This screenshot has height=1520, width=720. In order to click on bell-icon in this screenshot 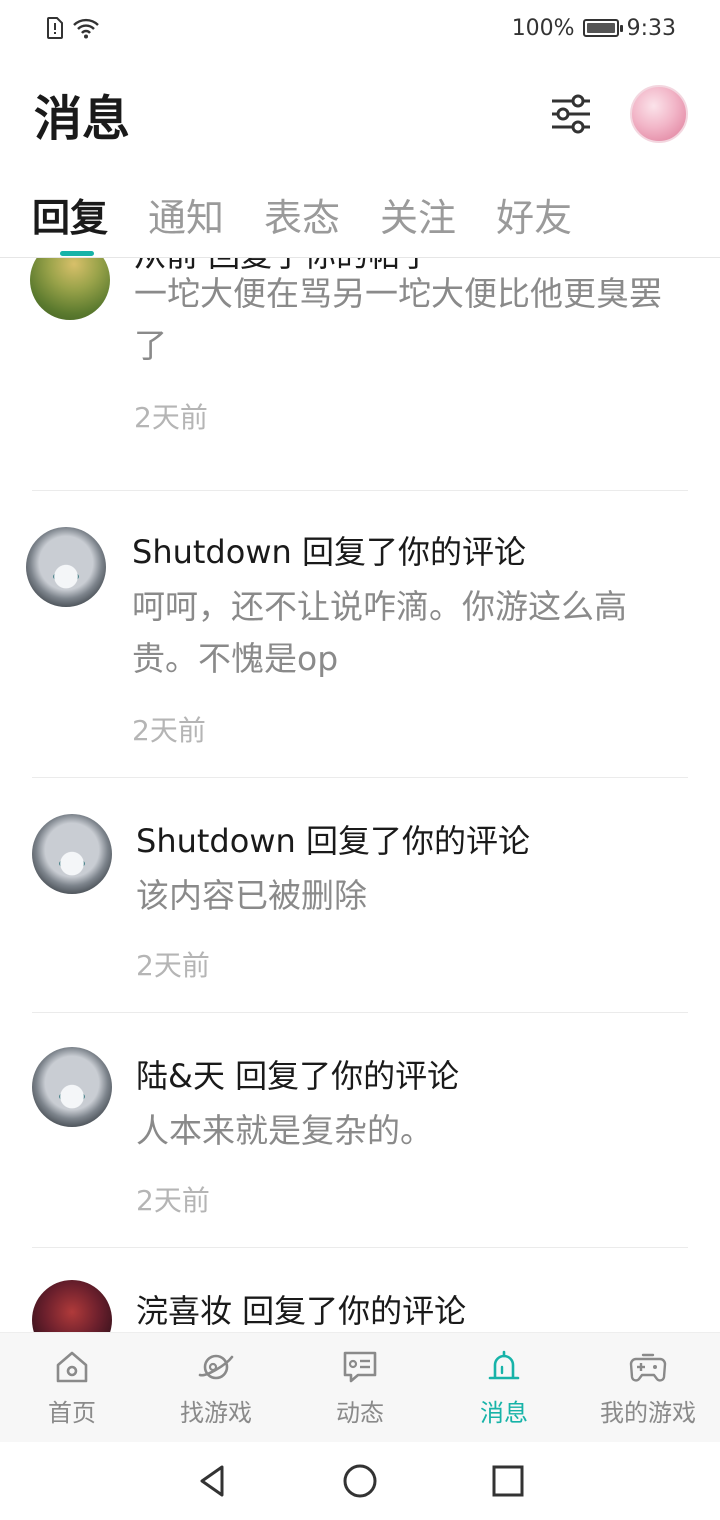, I will do `click(504, 1365)`.